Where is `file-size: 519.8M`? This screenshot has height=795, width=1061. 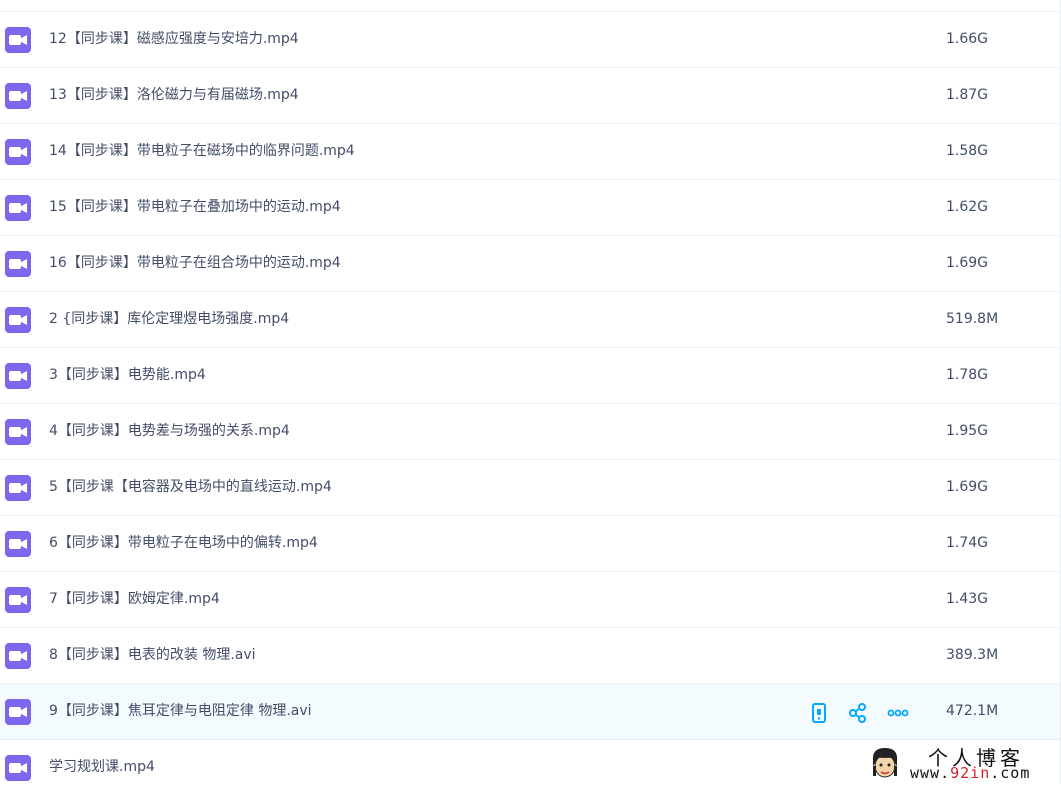 file-size: 519.8M is located at coordinates (972, 319).